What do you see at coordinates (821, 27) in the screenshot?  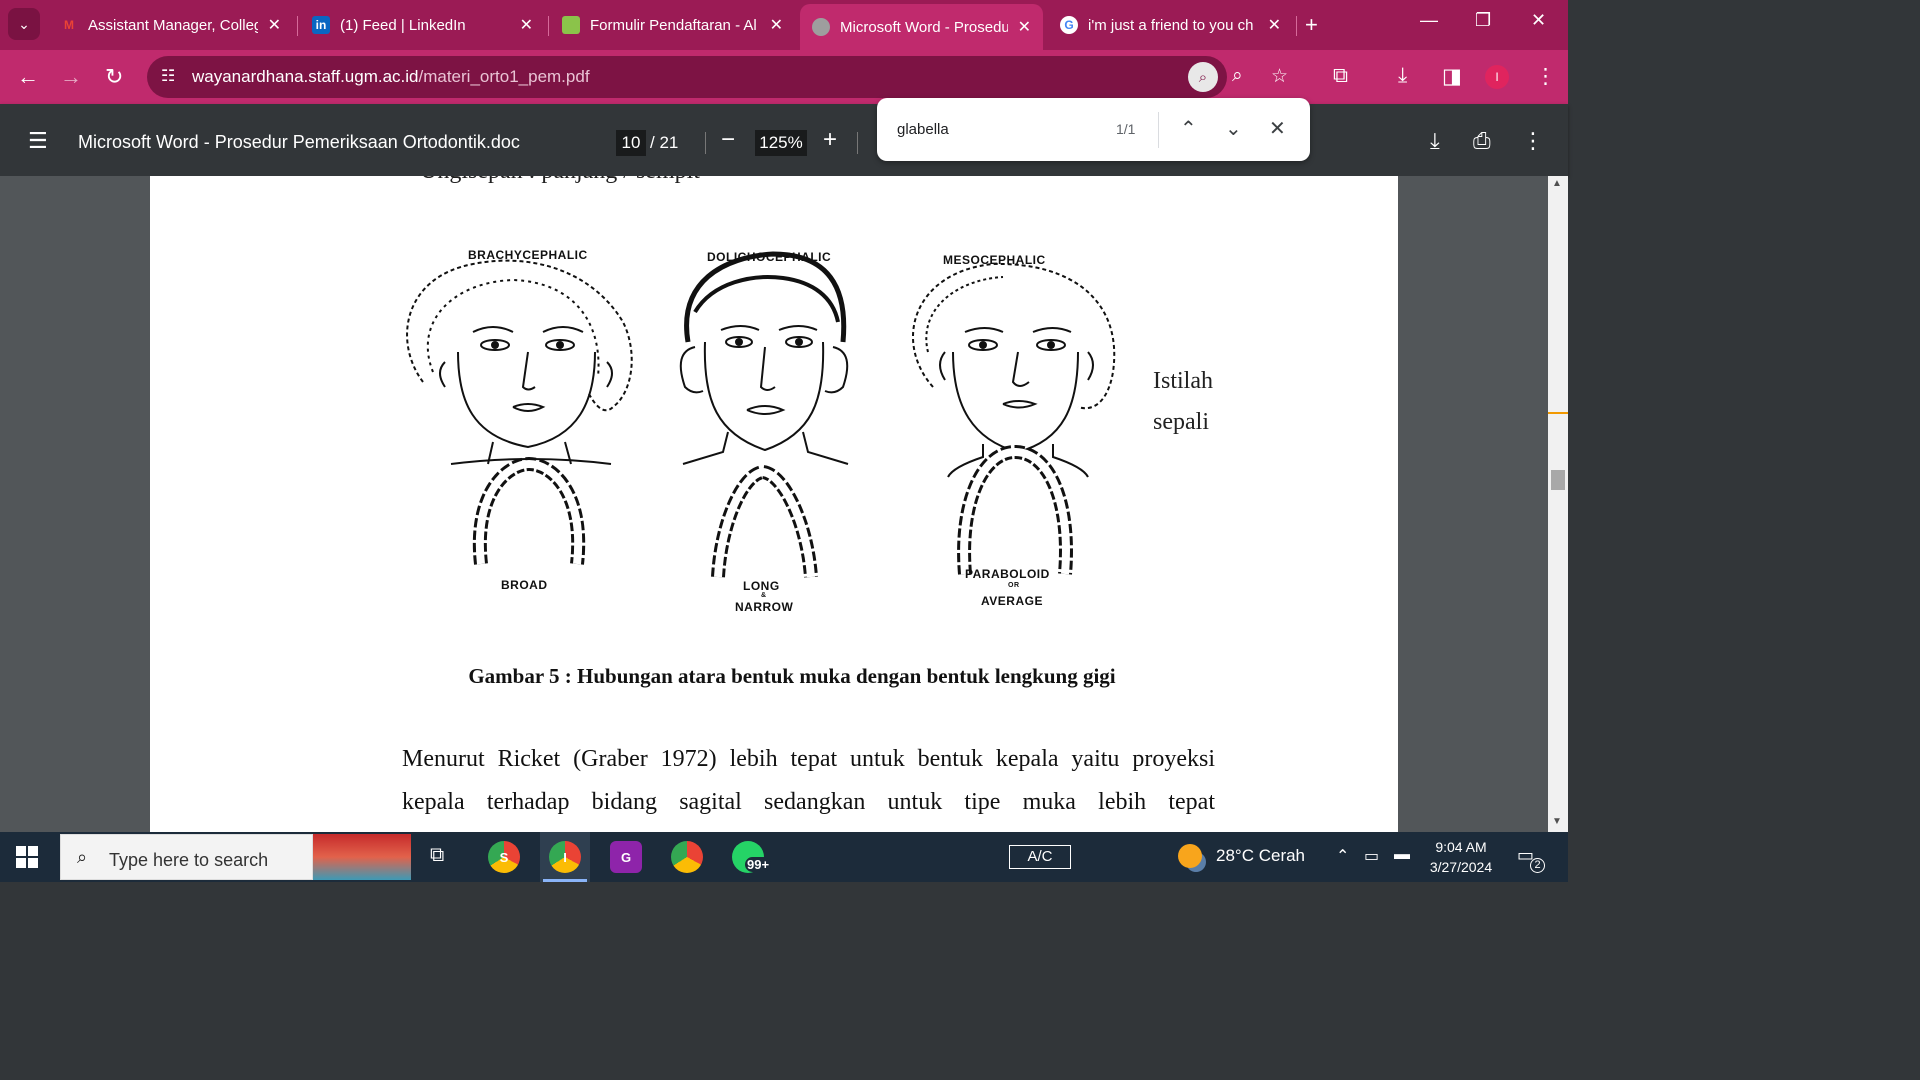 I see `globe-icon` at bounding box center [821, 27].